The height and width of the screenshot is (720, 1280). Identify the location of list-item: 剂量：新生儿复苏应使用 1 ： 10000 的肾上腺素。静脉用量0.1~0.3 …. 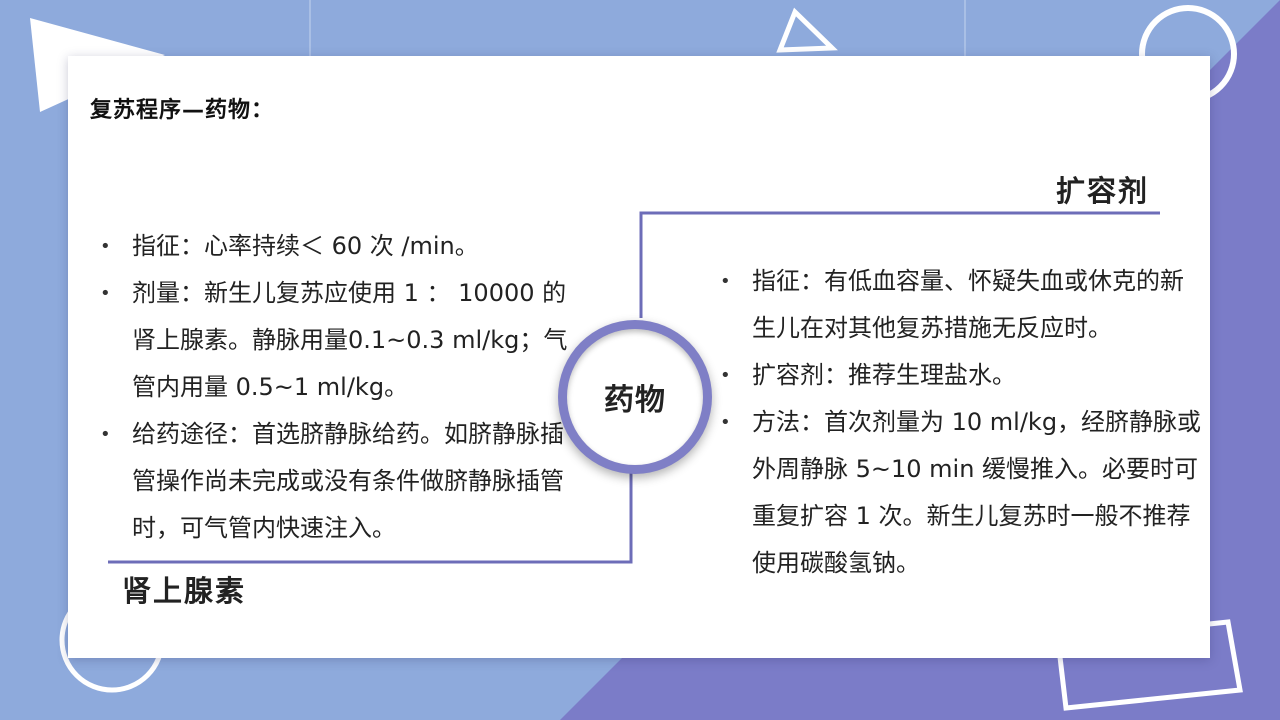
(336, 340).